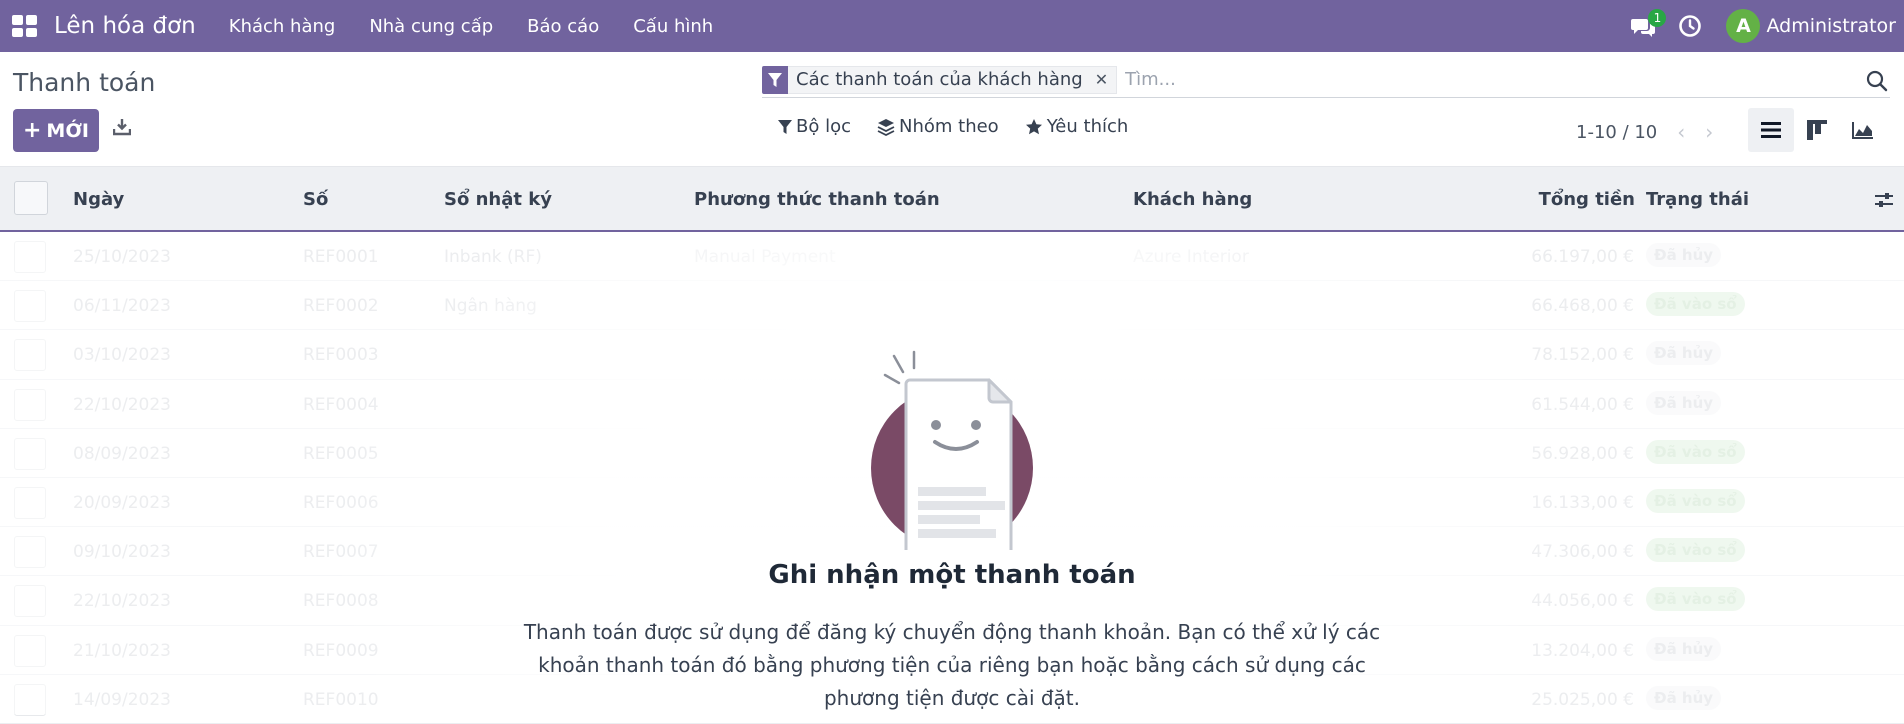 The height and width of the screenshot is (724, 1904). I want to click on kanban-icon, so click(1817, 130).